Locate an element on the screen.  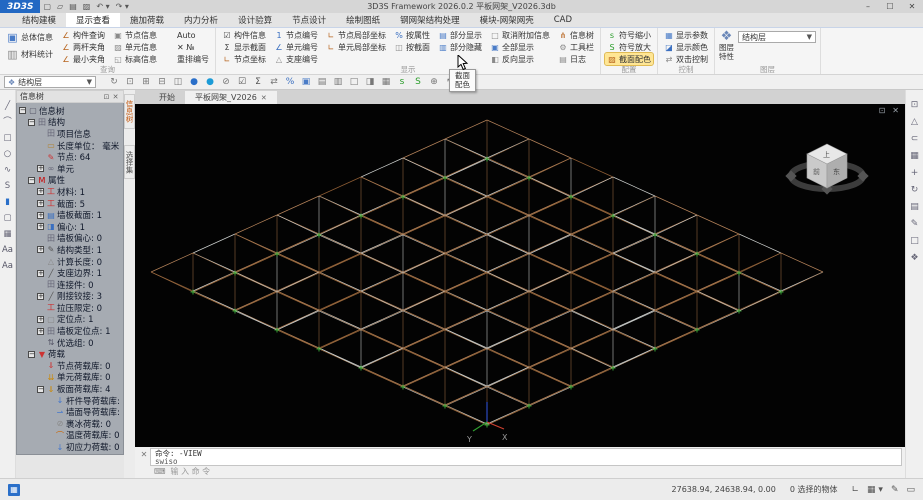
quickbar-icon-12: ▣ is located at coordinates (306, 82).